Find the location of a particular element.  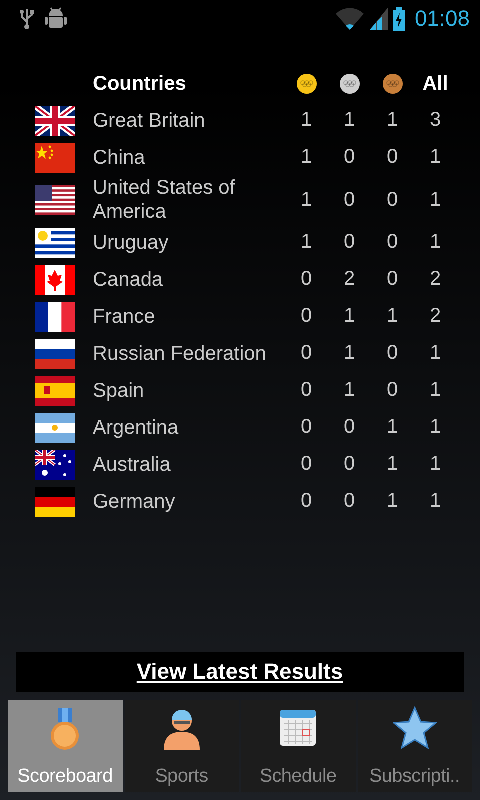

column-header: Countries is located at coordinates (140, 84).